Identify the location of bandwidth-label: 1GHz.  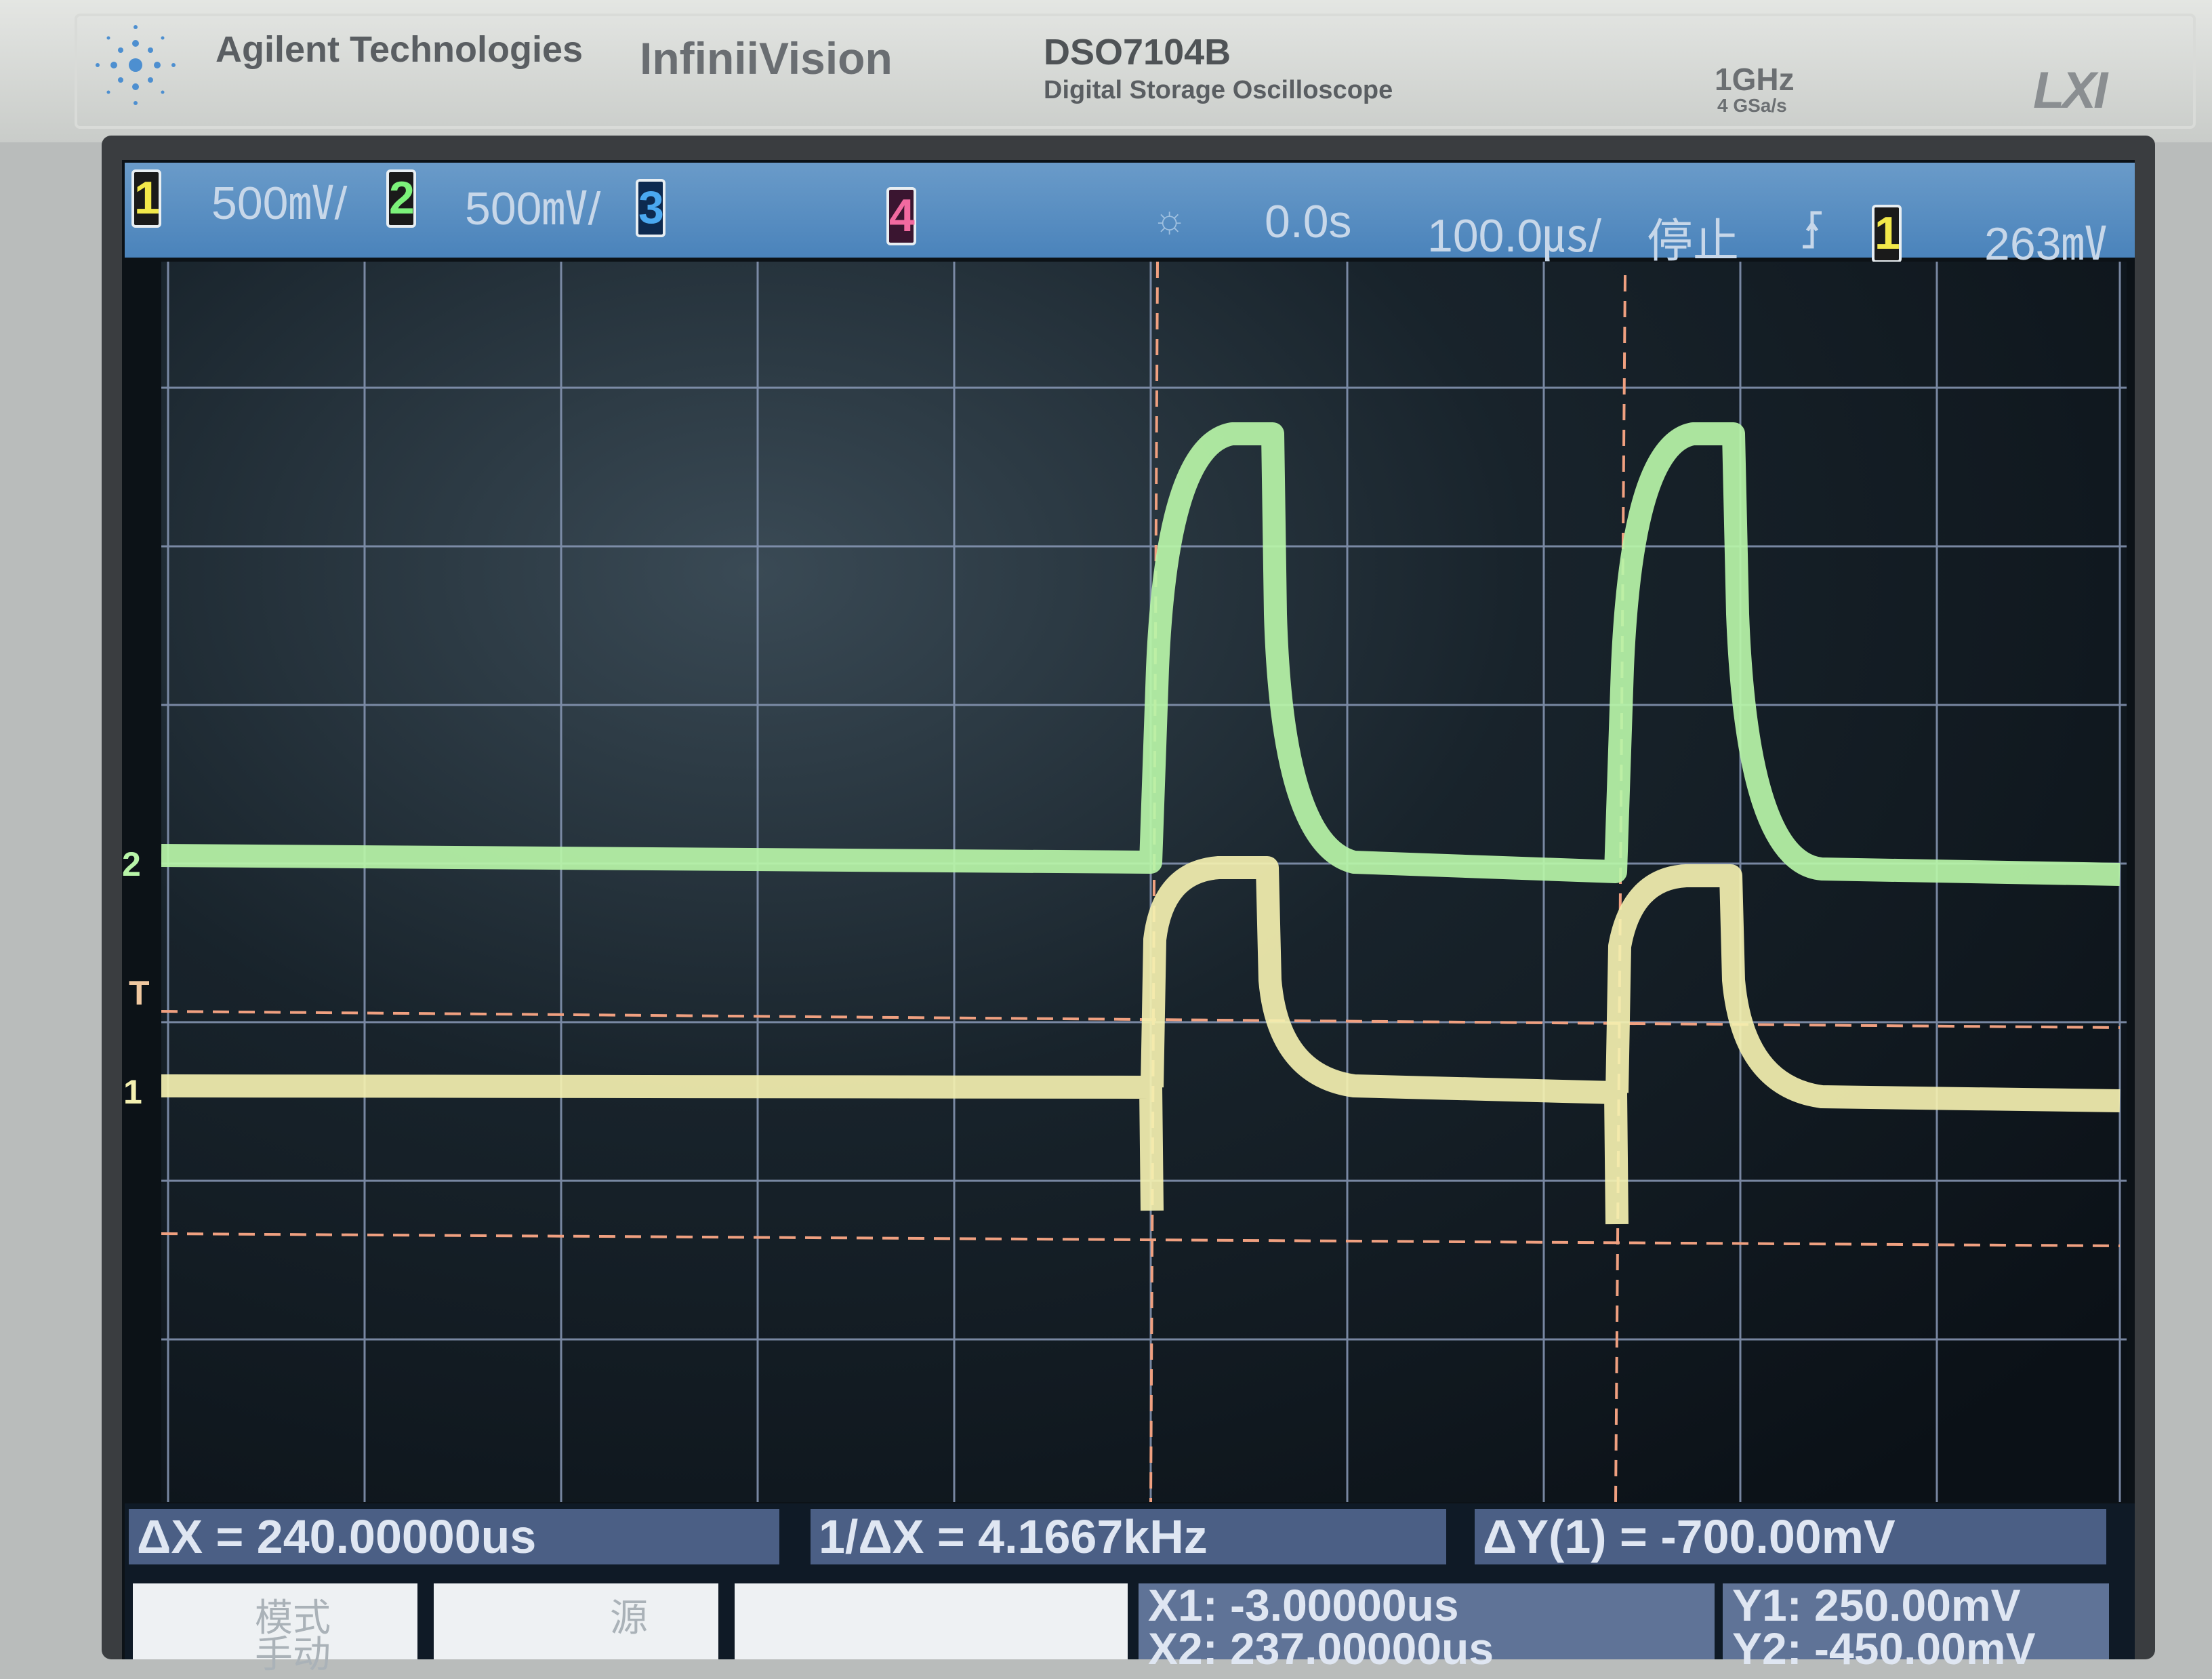
(1755, 79).